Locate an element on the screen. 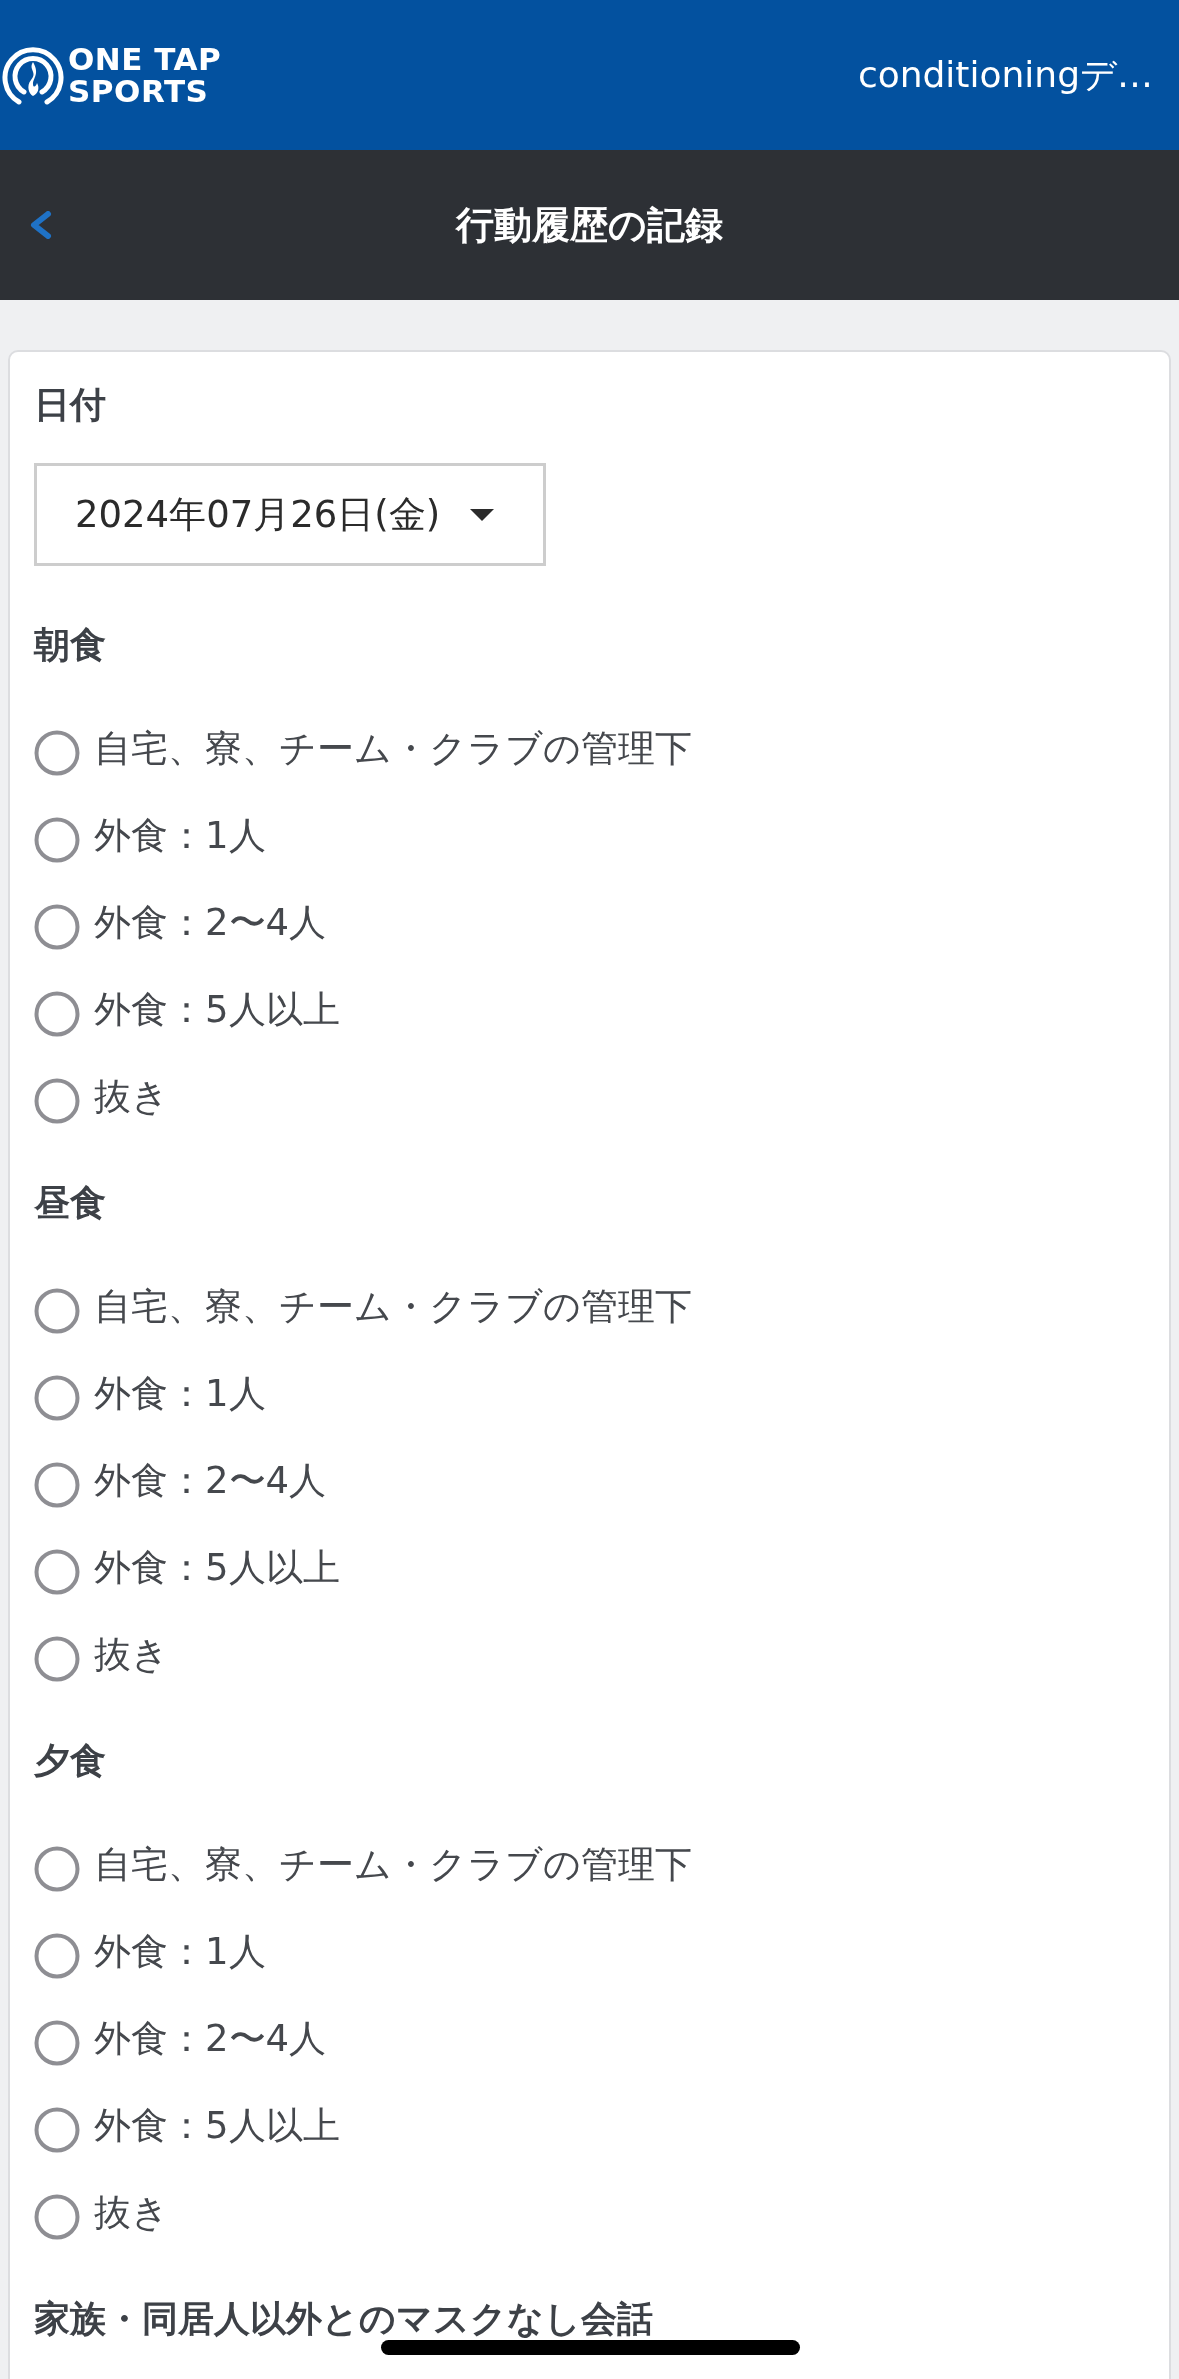  section-label: 家族・同居人以外とのマスクなし会話 is located at coordinates (343, 2319).